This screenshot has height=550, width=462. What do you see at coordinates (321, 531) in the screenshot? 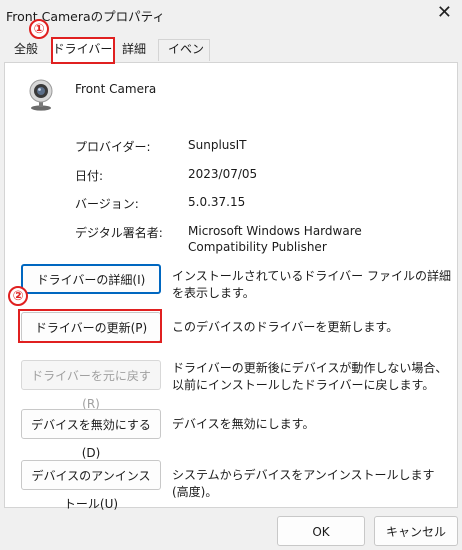
I see `ok-button: OK` at bounding box center [321, 531].